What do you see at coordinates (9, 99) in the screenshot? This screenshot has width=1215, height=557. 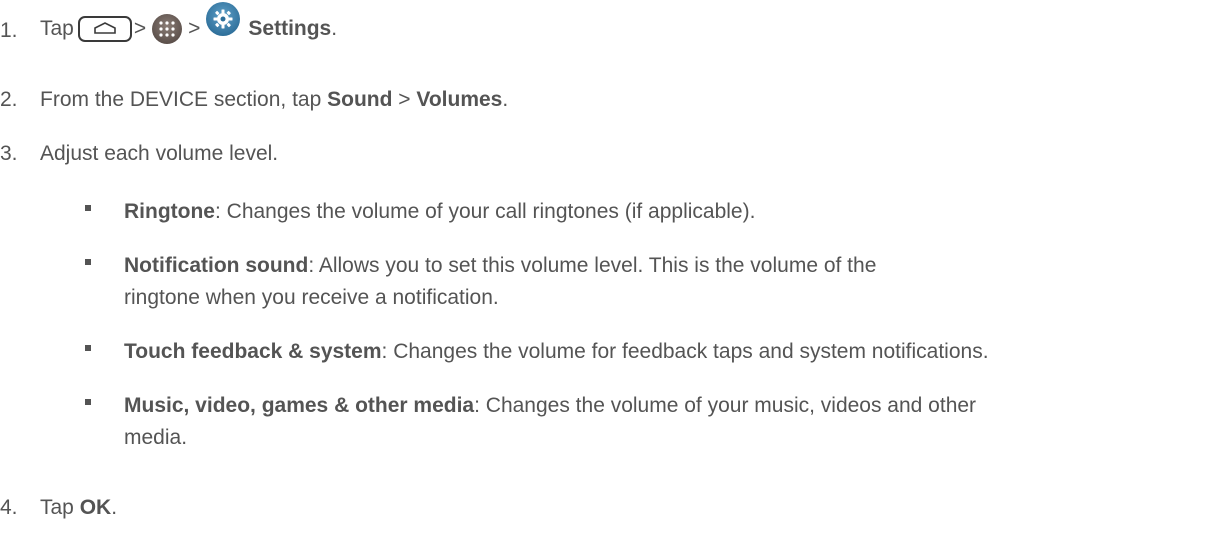 I see `step-number: 2.` at bounding box center [9, 99].